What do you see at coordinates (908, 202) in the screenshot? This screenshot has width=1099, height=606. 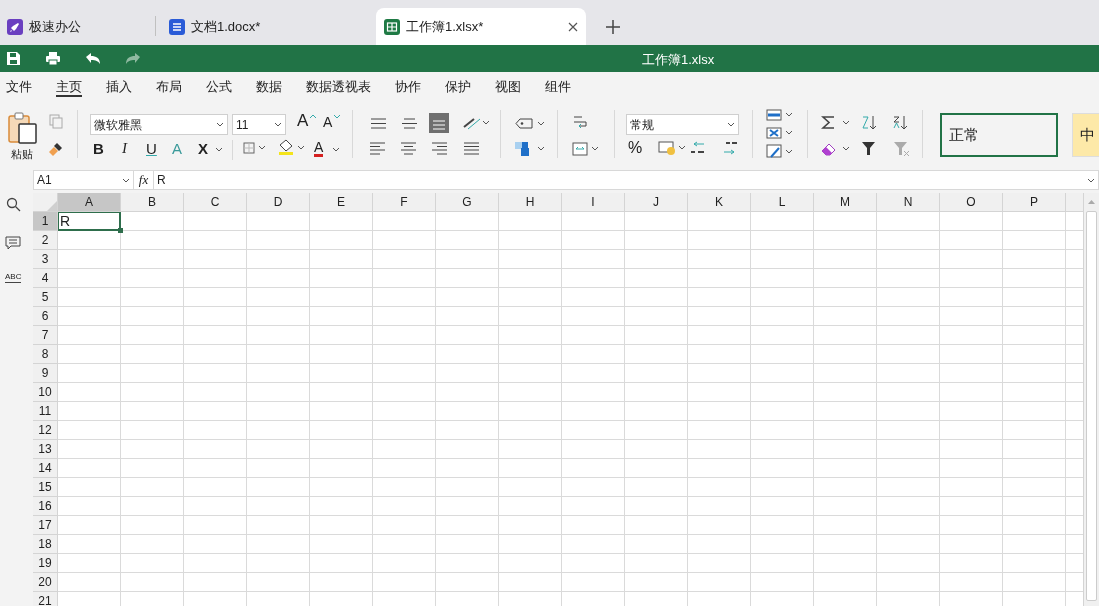 I see `column-header: N` at bounding box center [908, 202].